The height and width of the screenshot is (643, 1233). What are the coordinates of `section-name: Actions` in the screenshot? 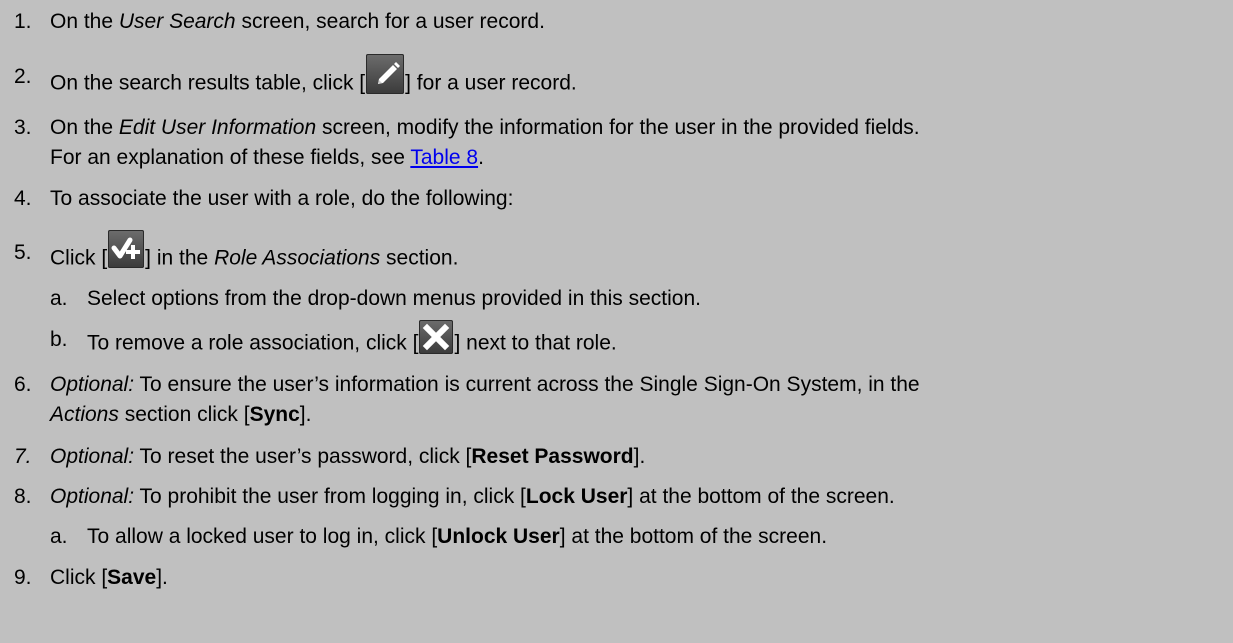 It's located at (84, 414).